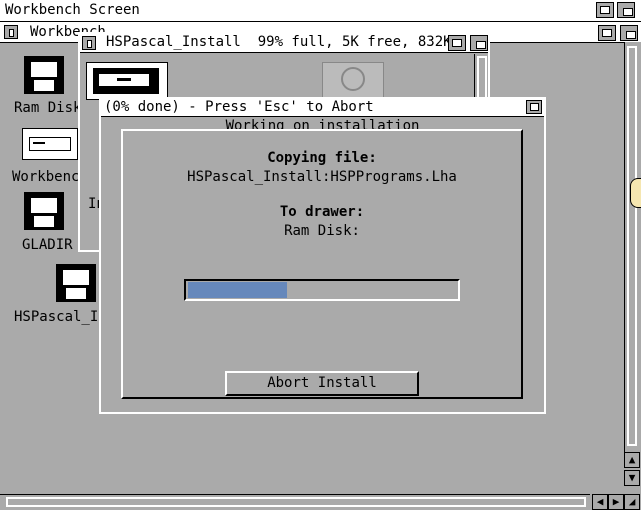  I want to click on screen-depth-front-icon, so click(626, 10).